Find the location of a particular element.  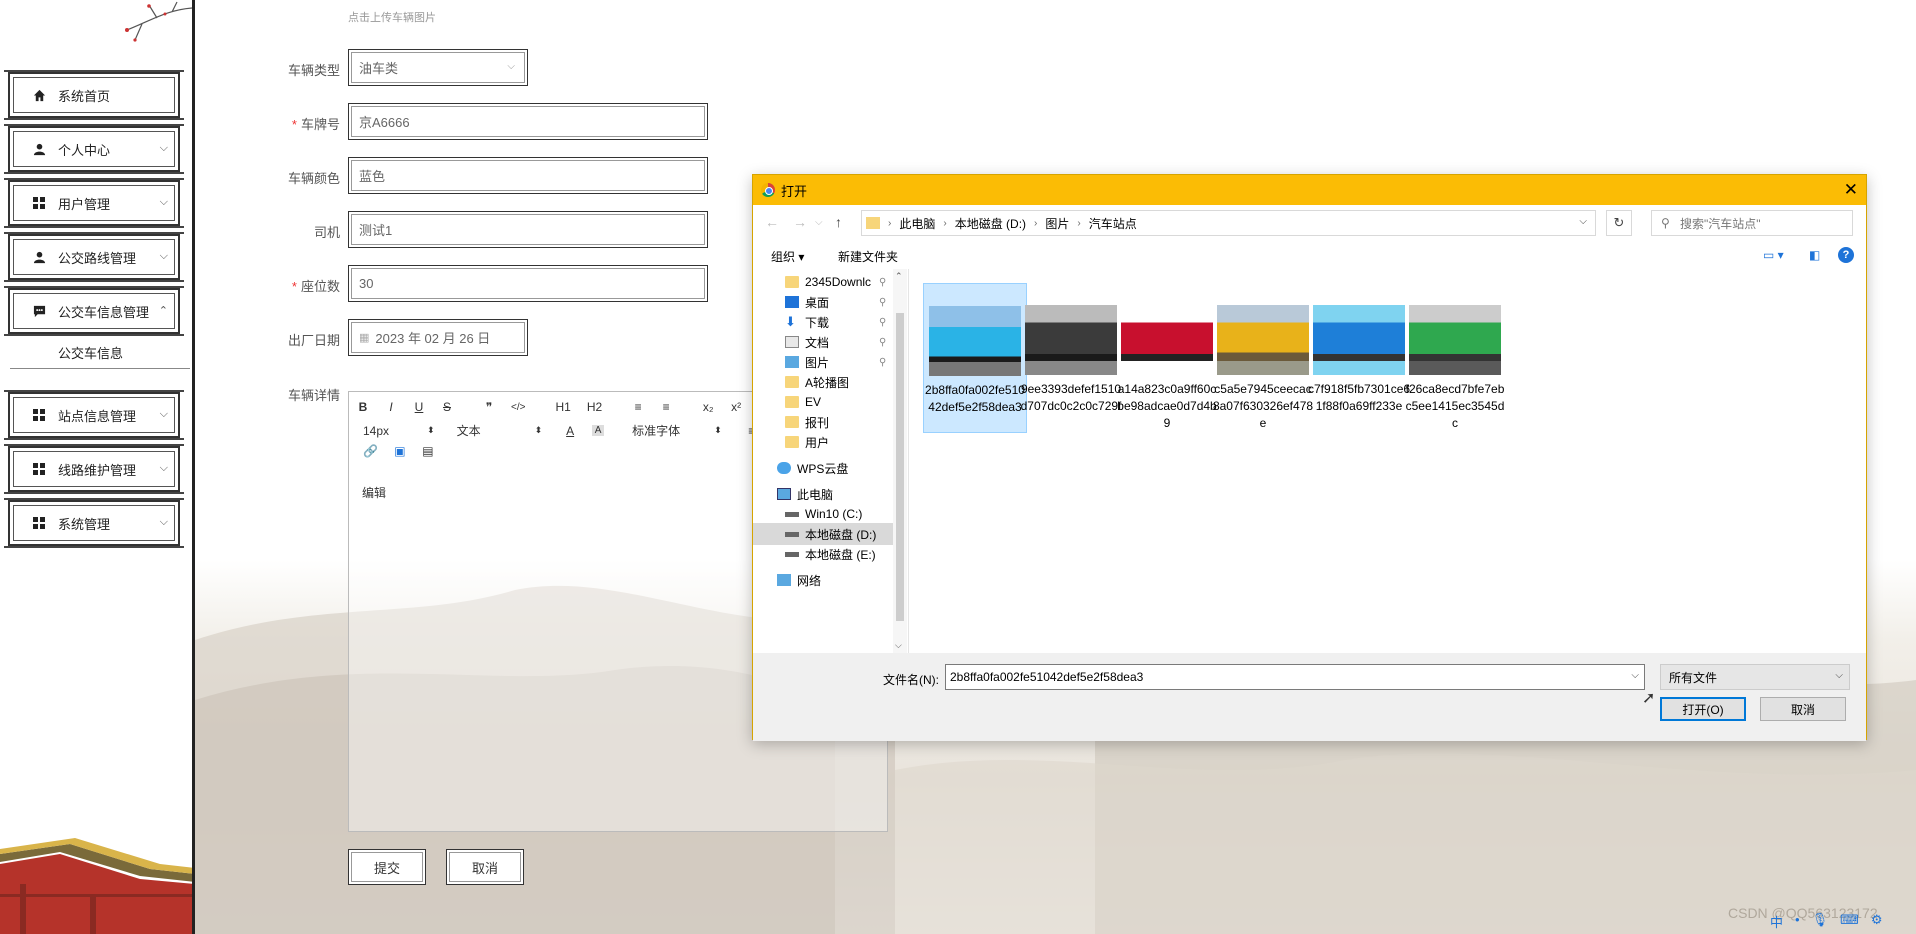

keyboard-icon: ⌨ is located at coordinates (1849, 921).